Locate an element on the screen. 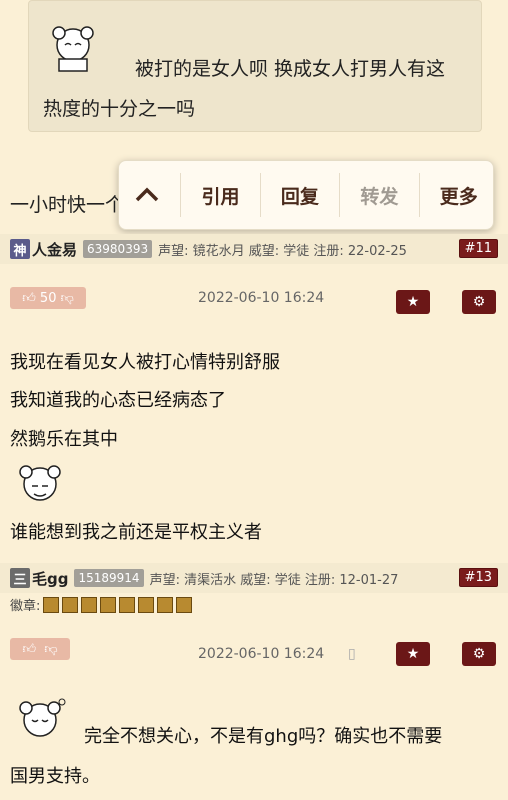 This screenshot has width=508, height=800. medals-label: 徽章: is located at coordinates (25, 606).